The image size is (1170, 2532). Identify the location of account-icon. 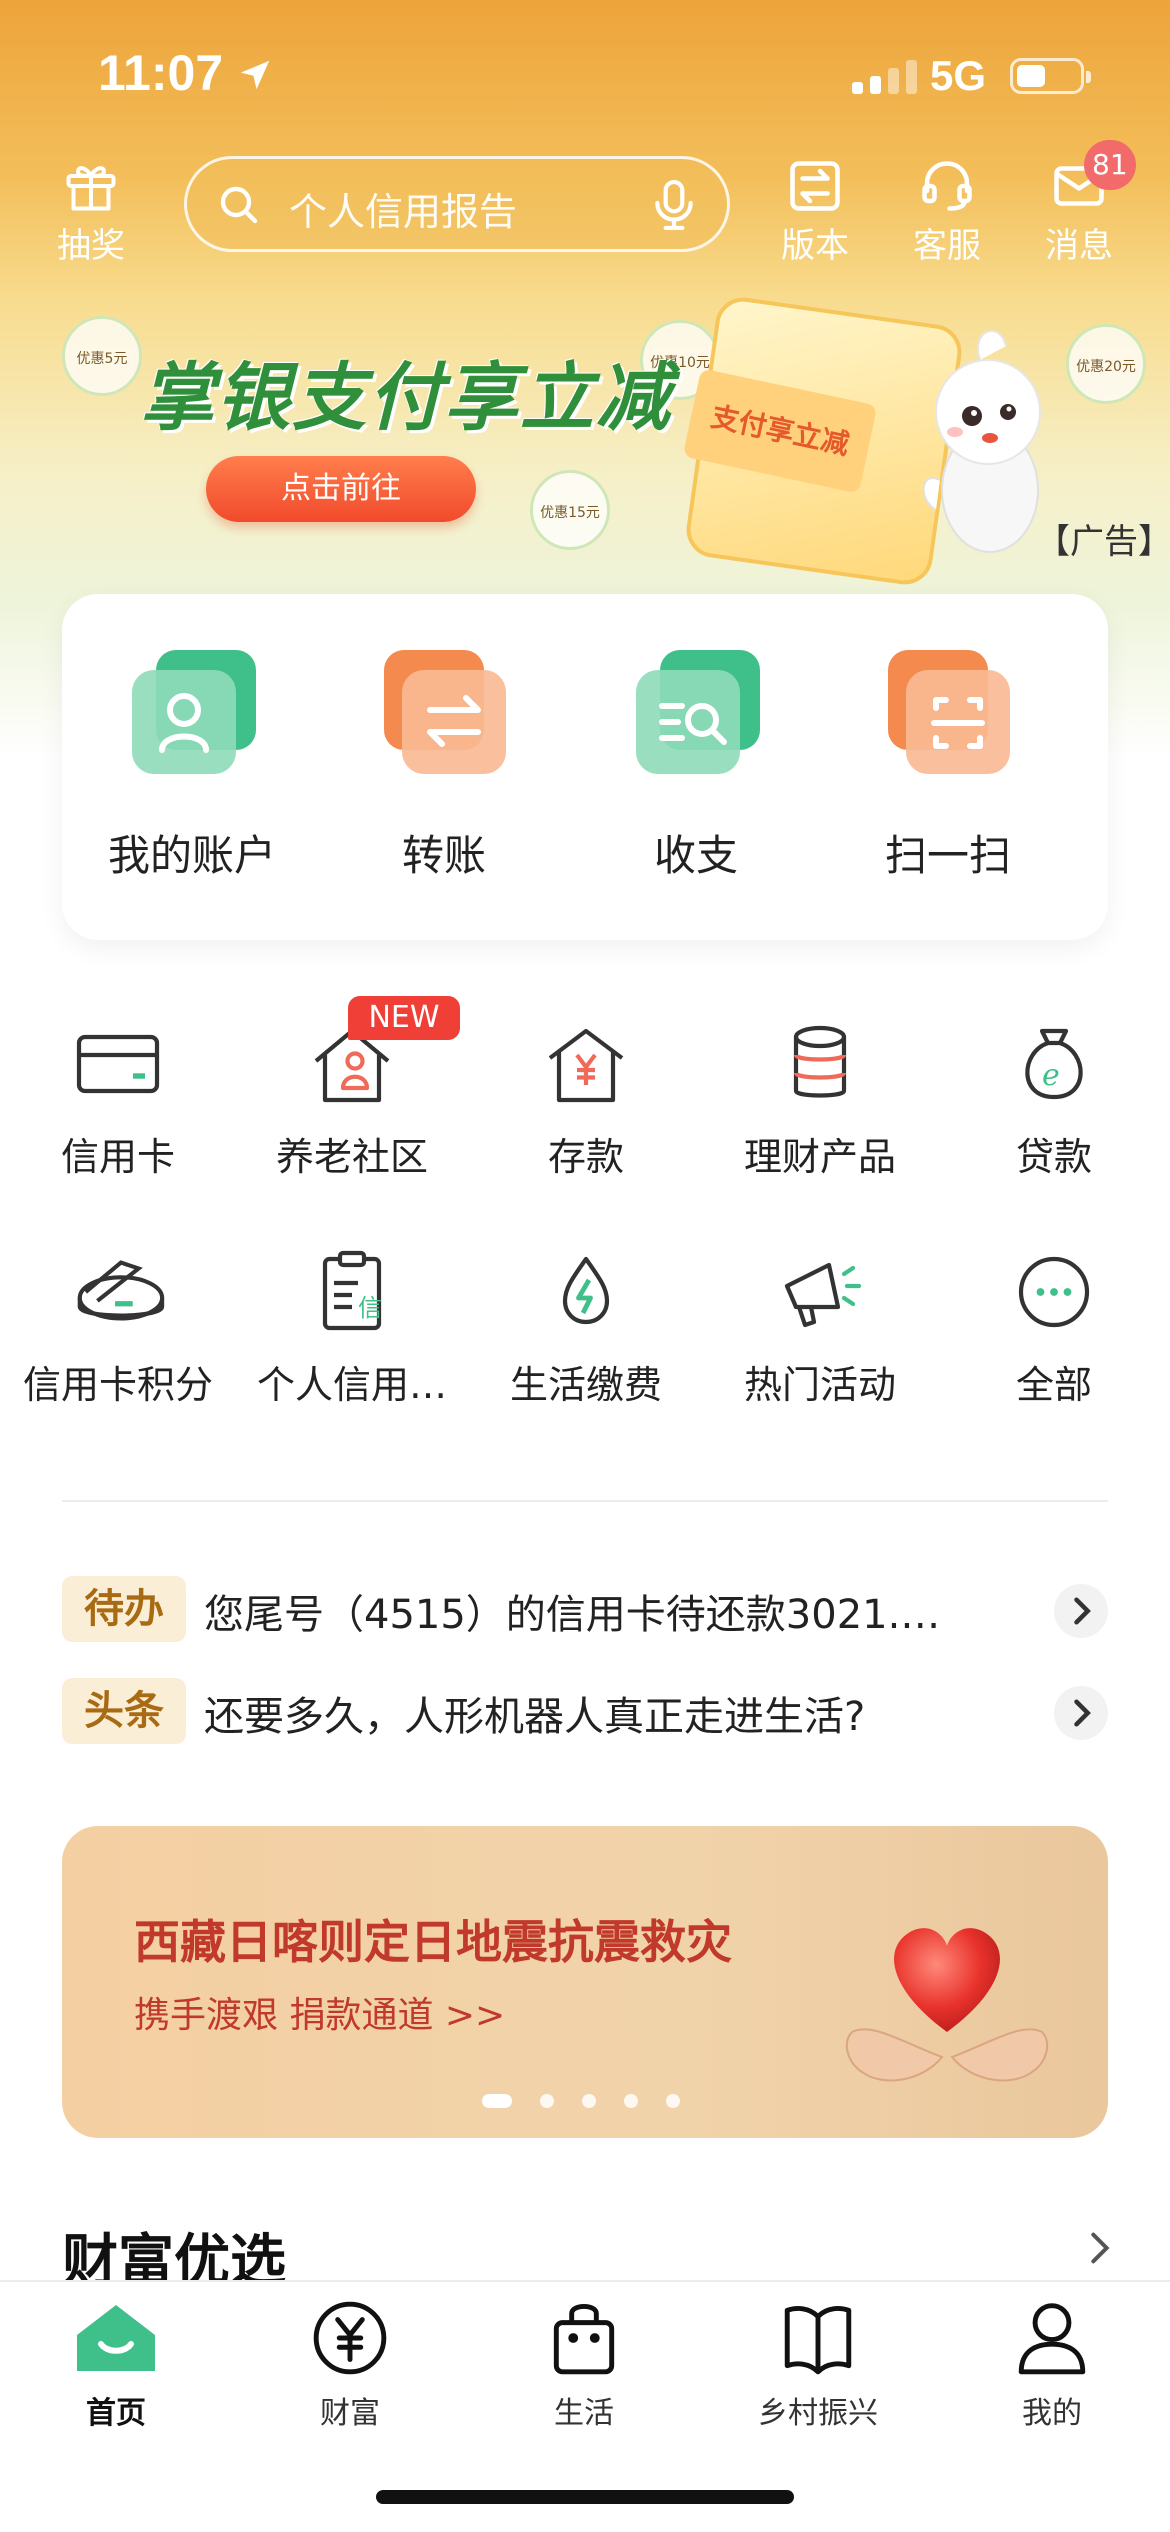
(194, 712).